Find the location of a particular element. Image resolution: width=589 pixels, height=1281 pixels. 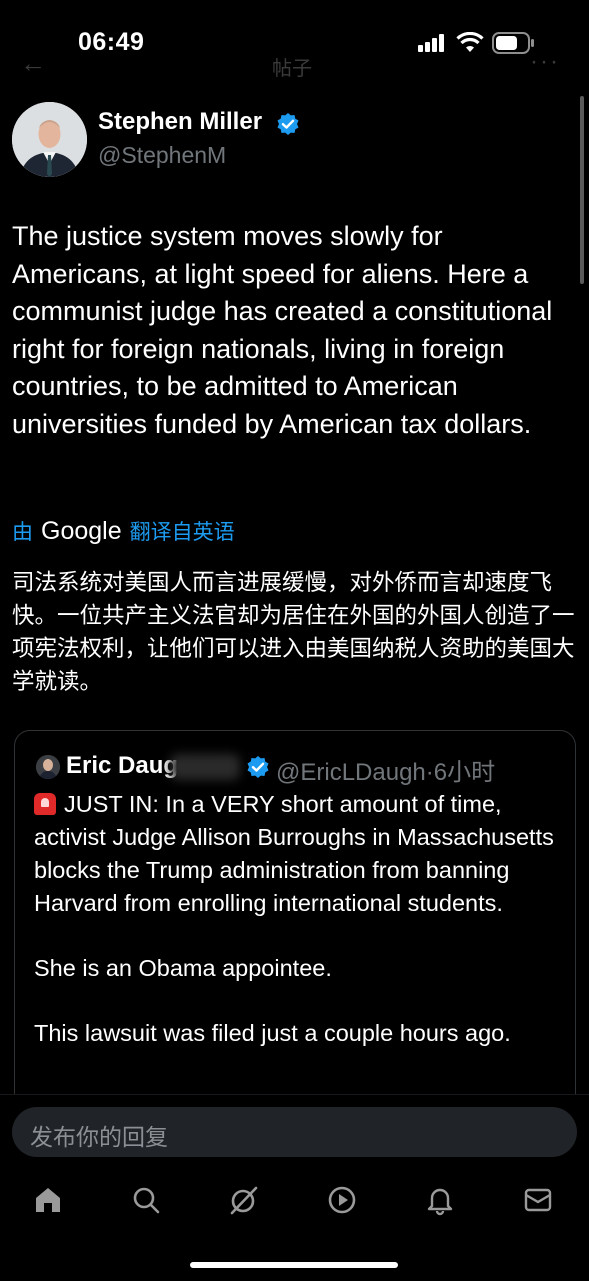

cellular-signal-icon is located at coordinates (433, 43).